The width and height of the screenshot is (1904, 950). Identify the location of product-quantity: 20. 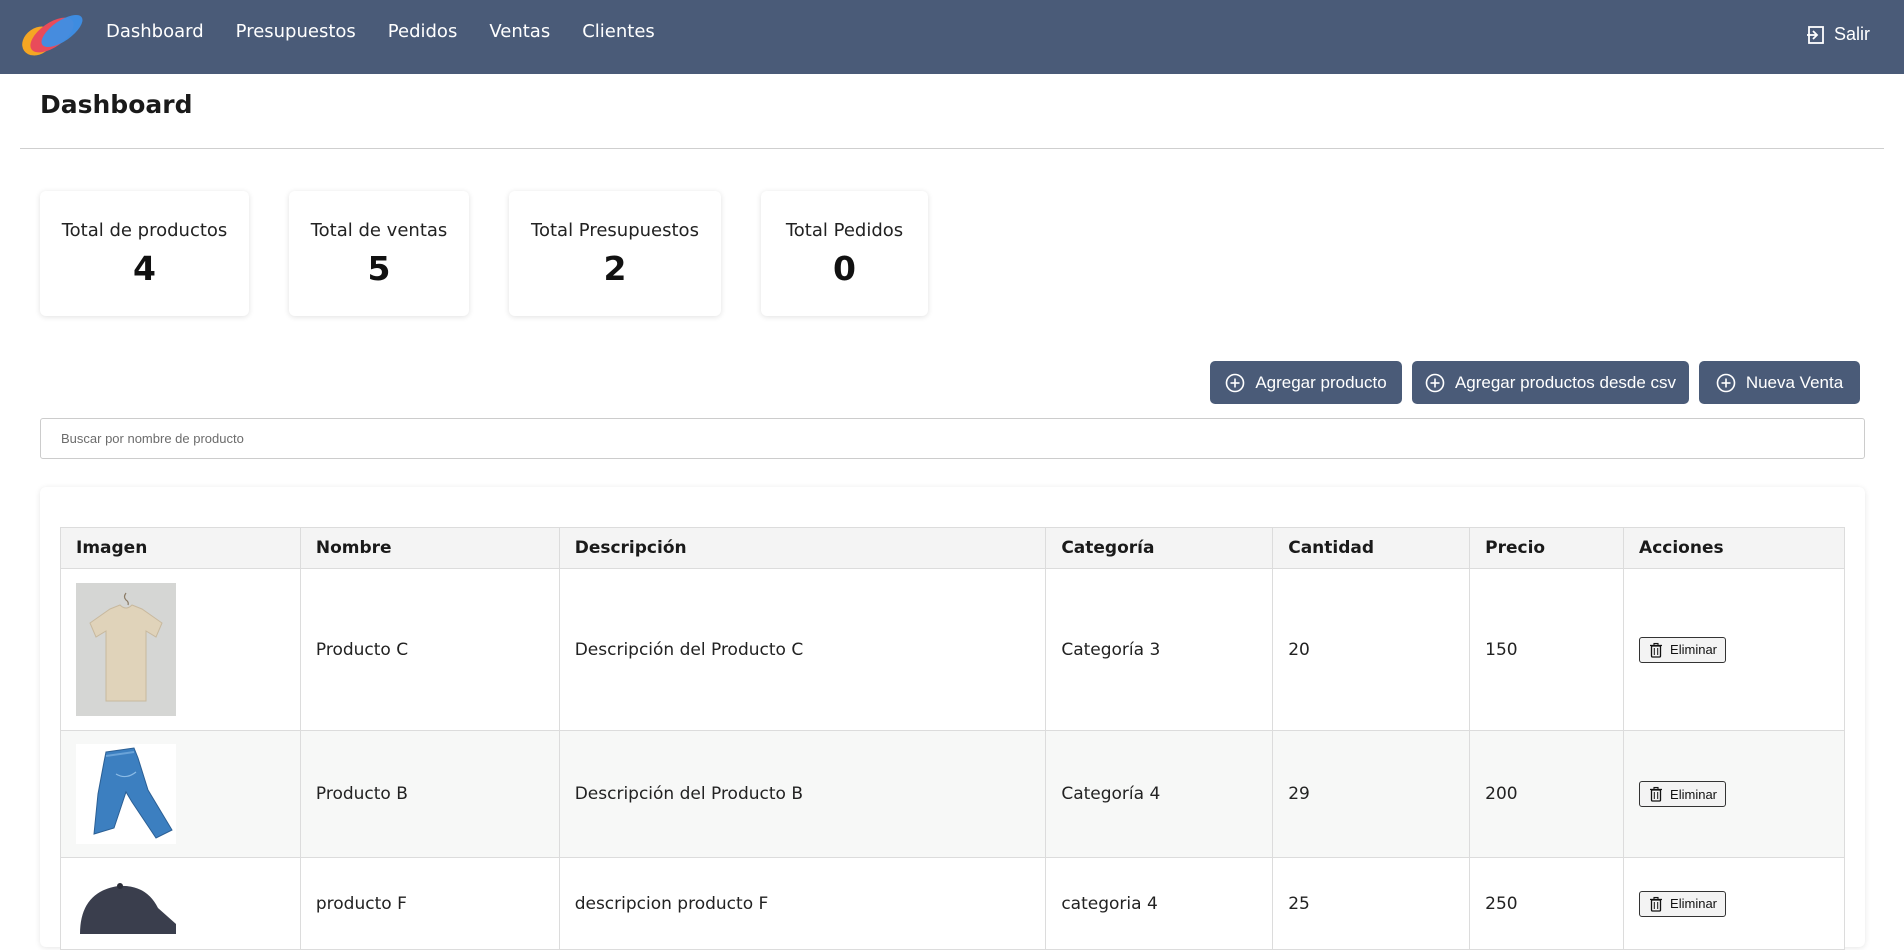
(1371, 649).